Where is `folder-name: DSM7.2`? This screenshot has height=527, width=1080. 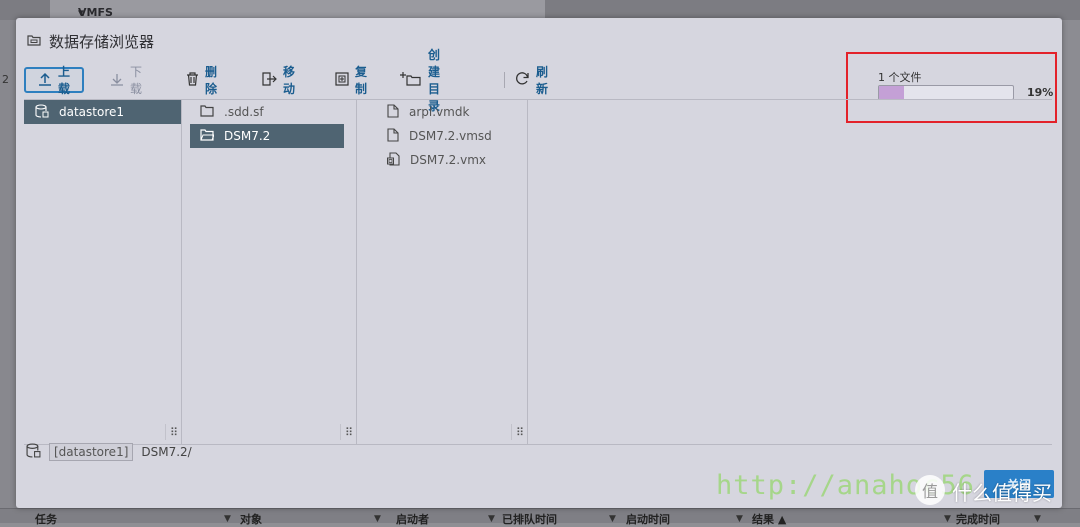 folder-name: DSM7.2 is located at coordinates (247, 136).